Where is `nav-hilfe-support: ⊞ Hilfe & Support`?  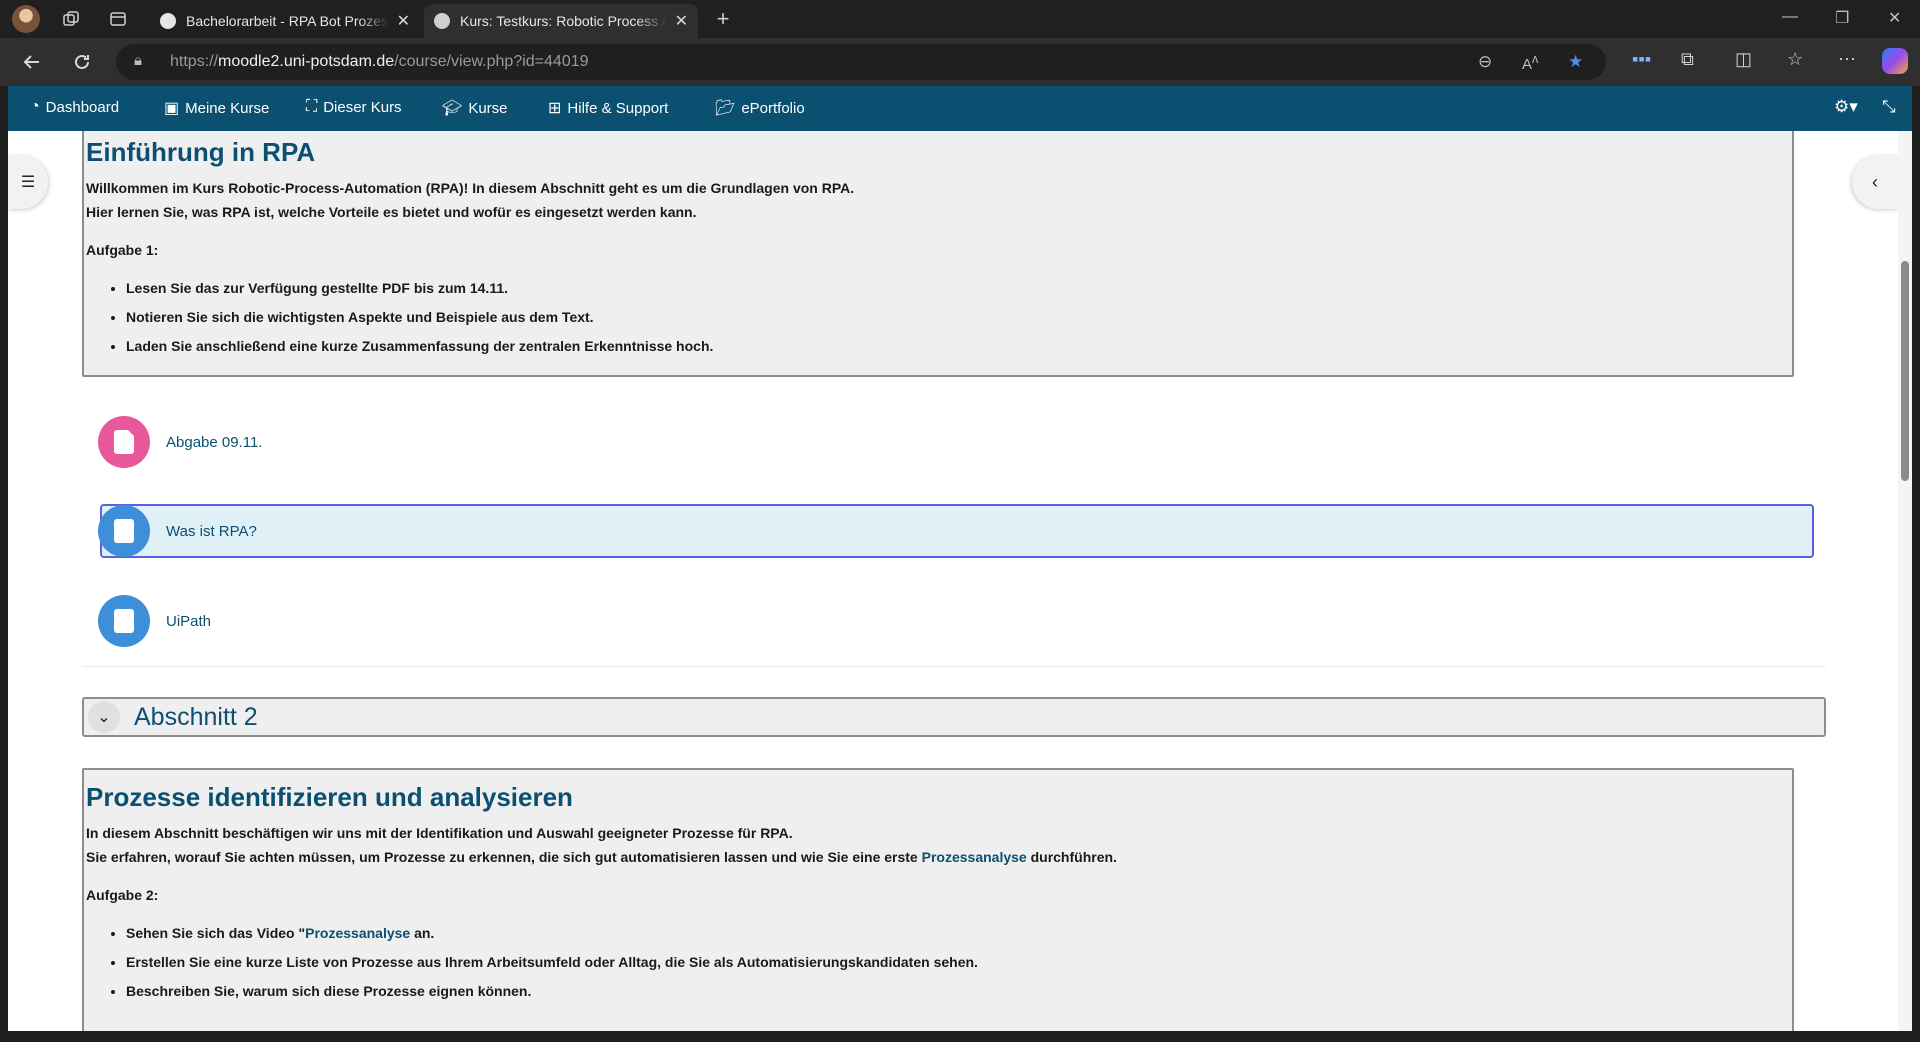
nav-hilfe-support: ⊞ Hilfe & Support is located at coordinates (608, 108).